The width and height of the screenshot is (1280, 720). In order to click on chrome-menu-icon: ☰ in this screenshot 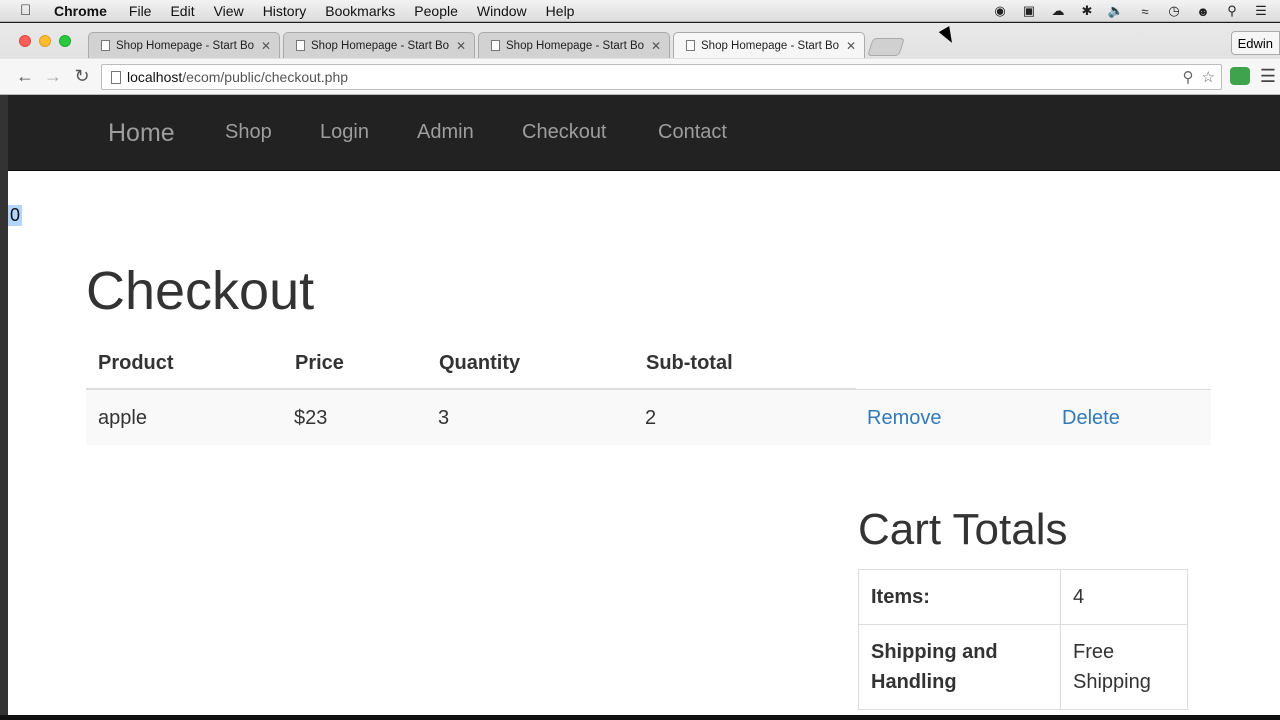, I will do `click(1268, 76)`.